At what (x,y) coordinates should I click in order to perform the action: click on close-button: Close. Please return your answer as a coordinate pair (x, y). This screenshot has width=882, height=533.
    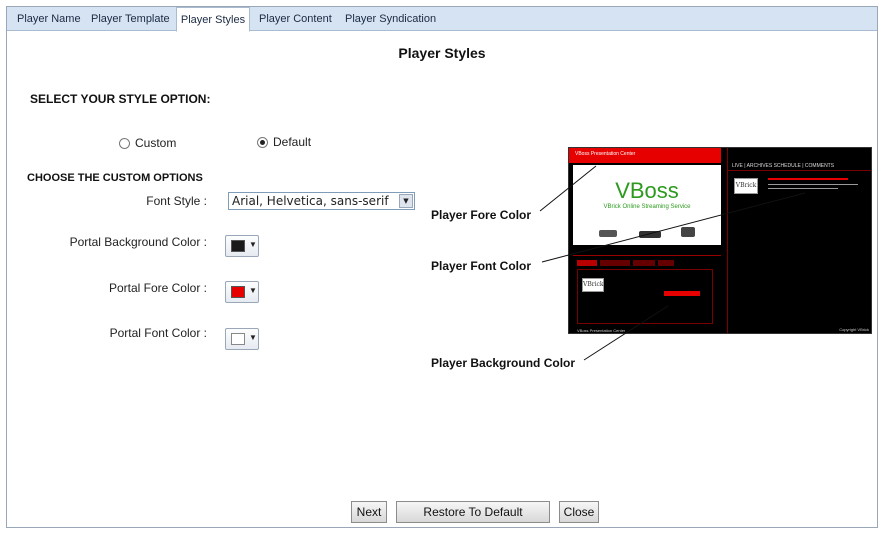
    Looking at the image, I should click on (579, 512).